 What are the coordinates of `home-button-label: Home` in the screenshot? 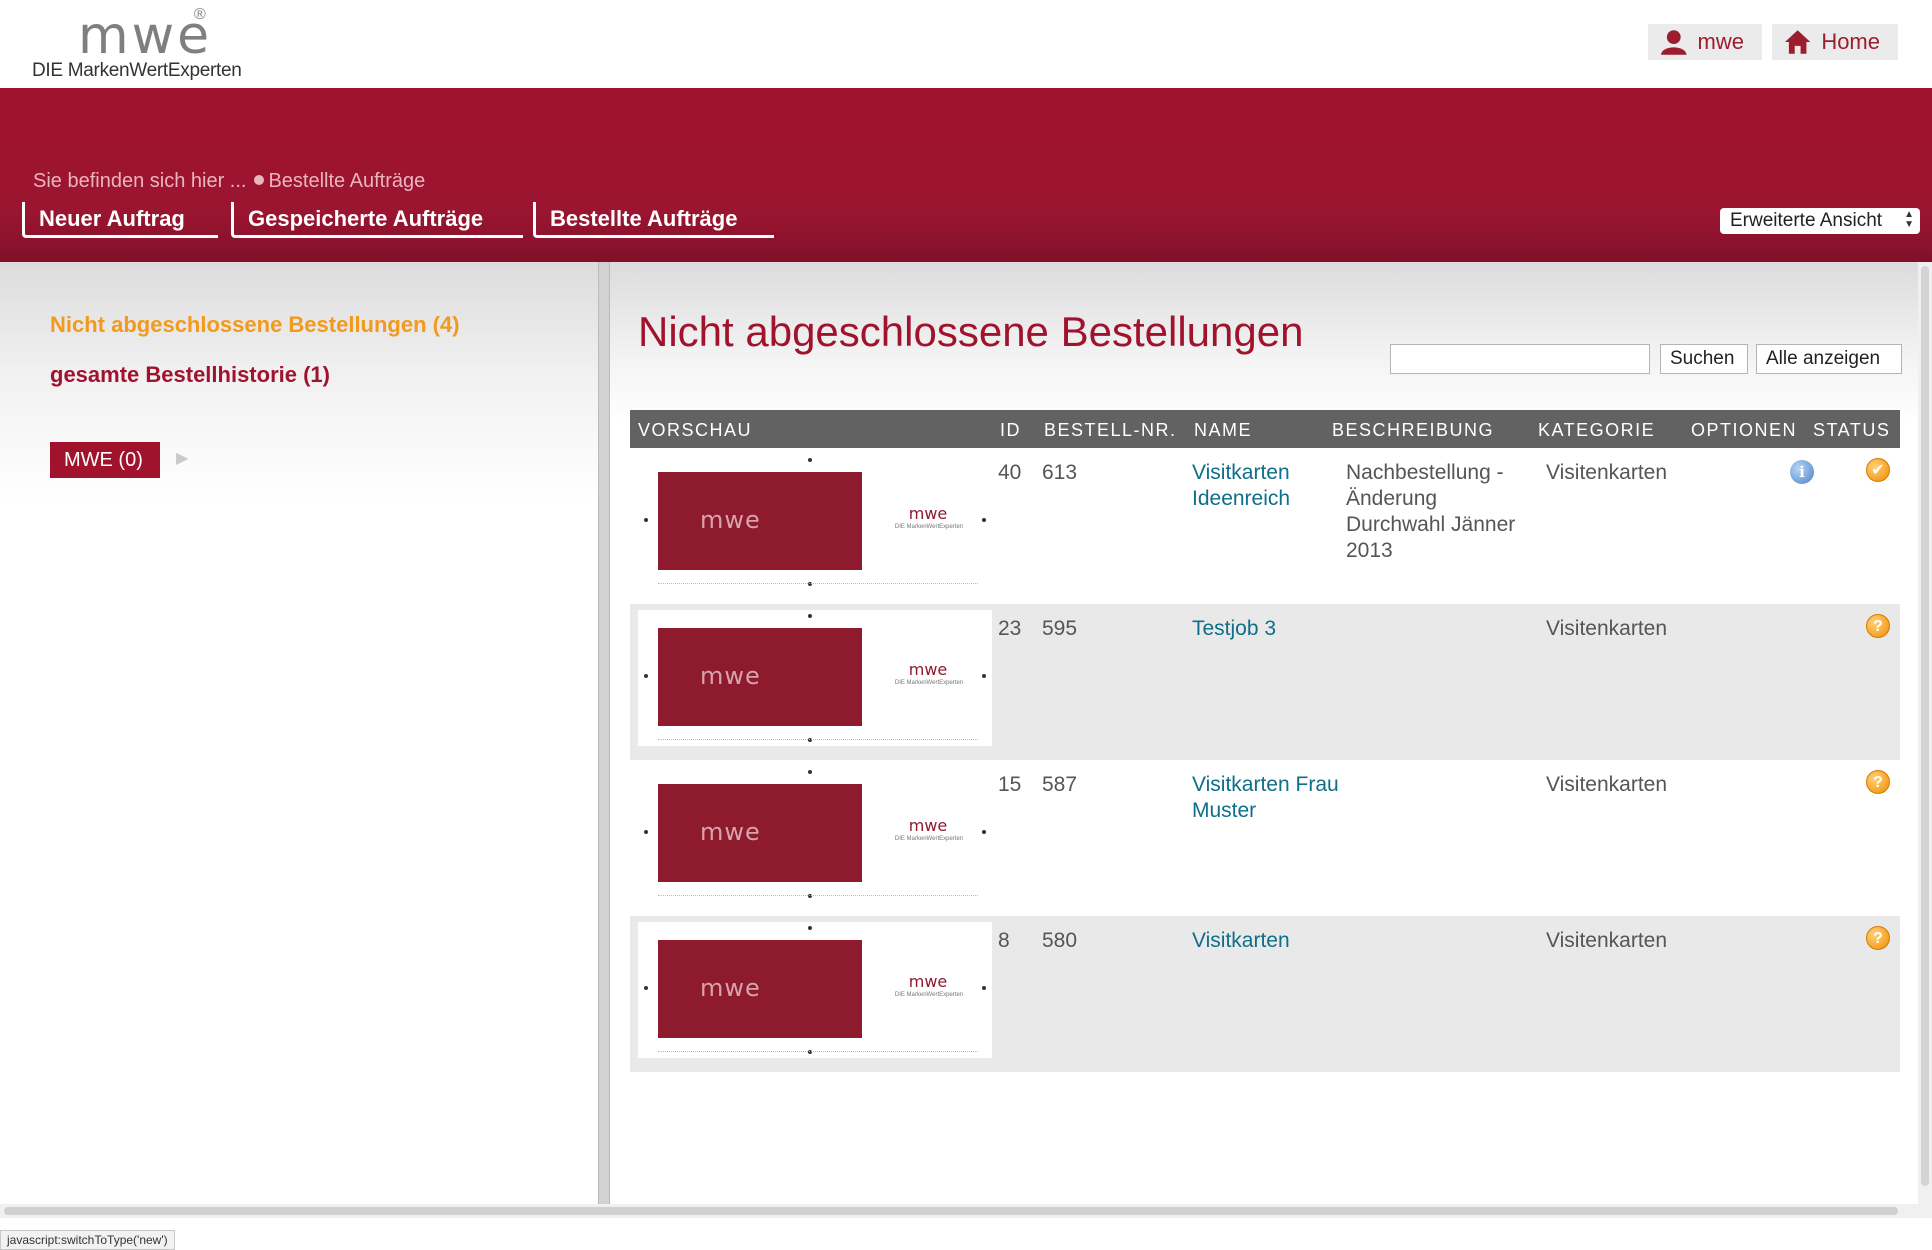 It's located at (1850, 41).